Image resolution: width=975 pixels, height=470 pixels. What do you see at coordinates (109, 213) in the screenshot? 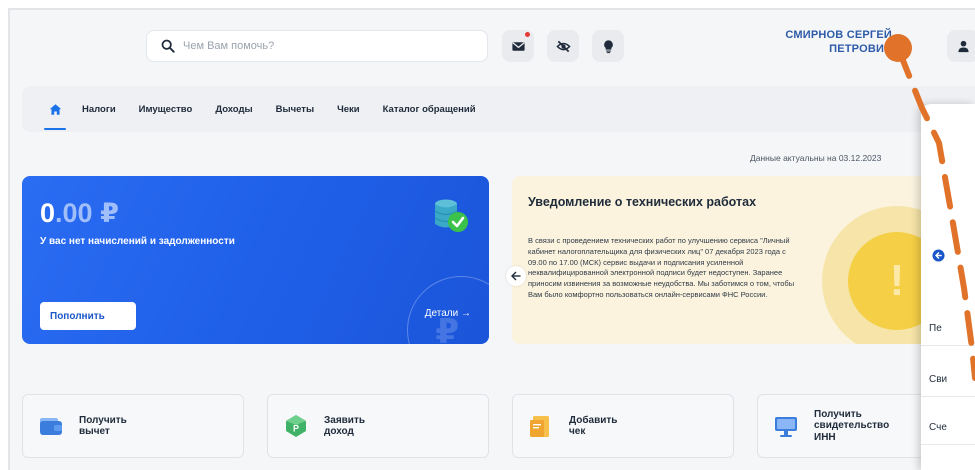
I see `currency-sign: ₽` at bounding box center [109, 213].